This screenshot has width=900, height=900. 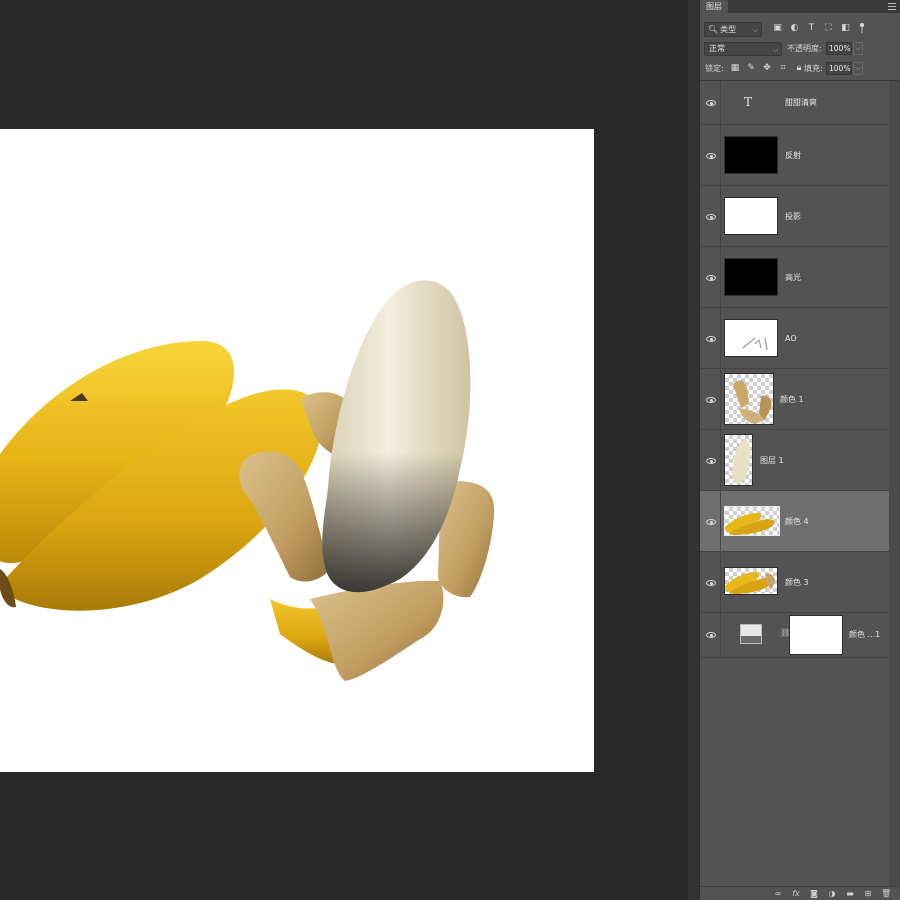 I want to click on layer-name: 颜色 4, so click(x=797, y=522).